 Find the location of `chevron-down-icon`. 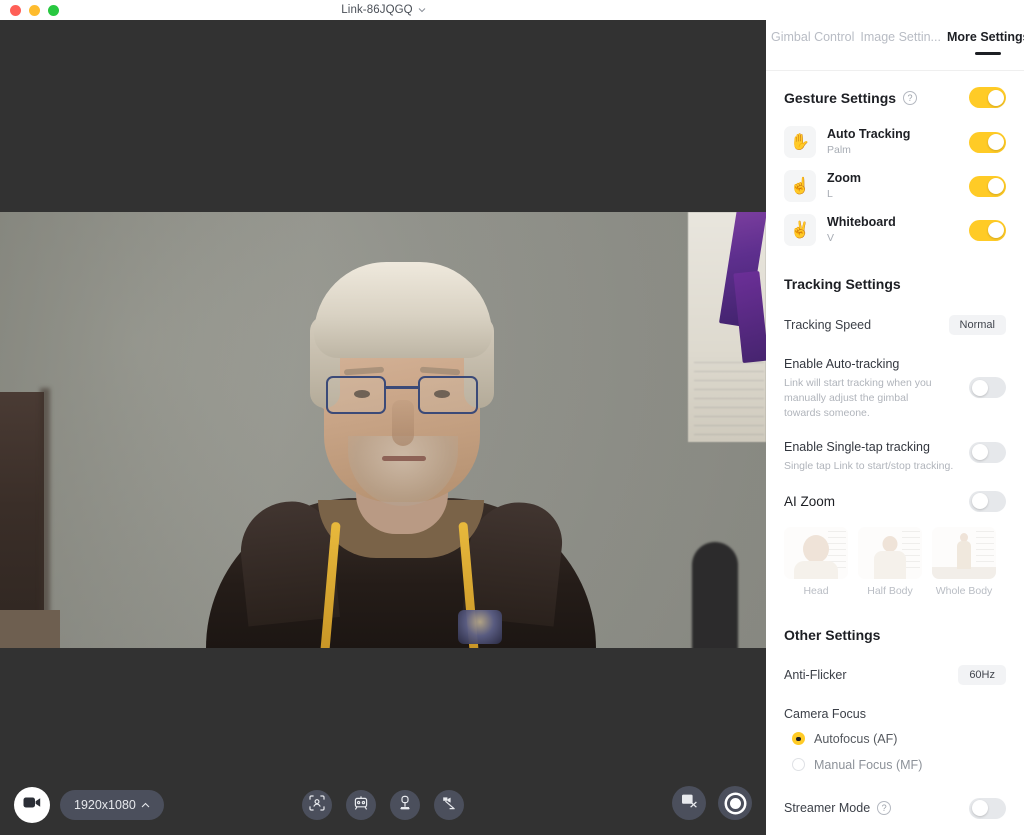

chevron-down-icon is located at coordinates (422, 9).